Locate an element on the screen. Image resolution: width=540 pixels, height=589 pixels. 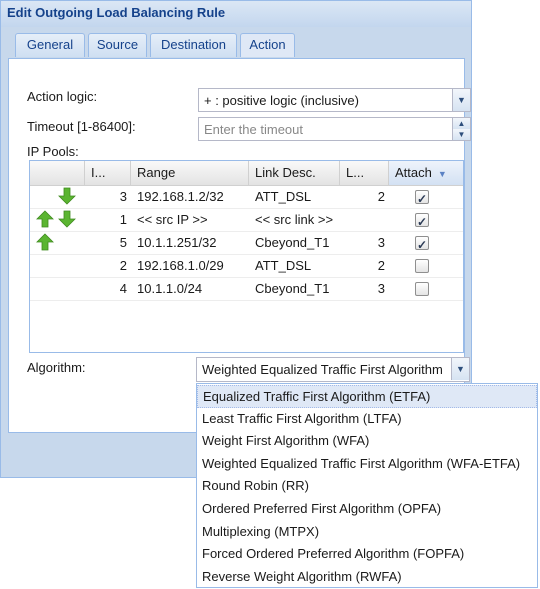
action-logic-label: Action logic: is located at coordinates (62, 96).